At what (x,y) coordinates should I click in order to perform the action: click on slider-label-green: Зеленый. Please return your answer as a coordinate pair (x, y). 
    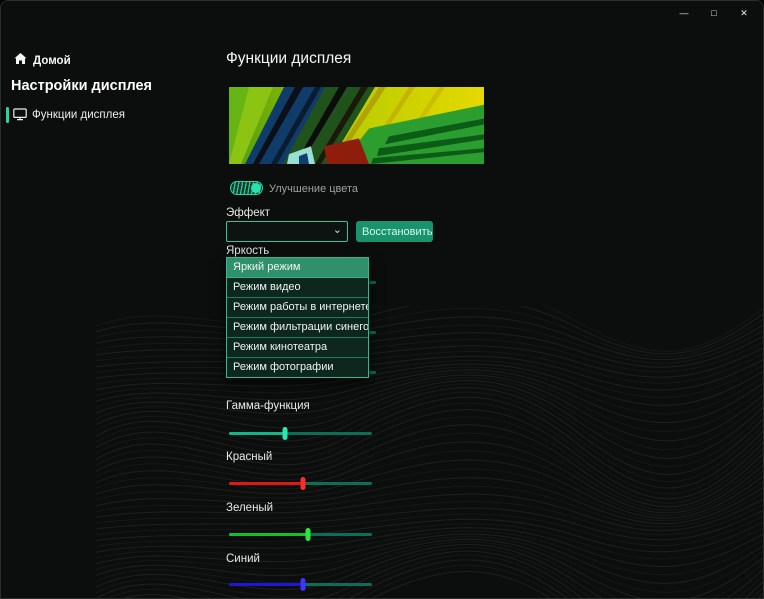
    Looking at the image, I should click on (250, 508).